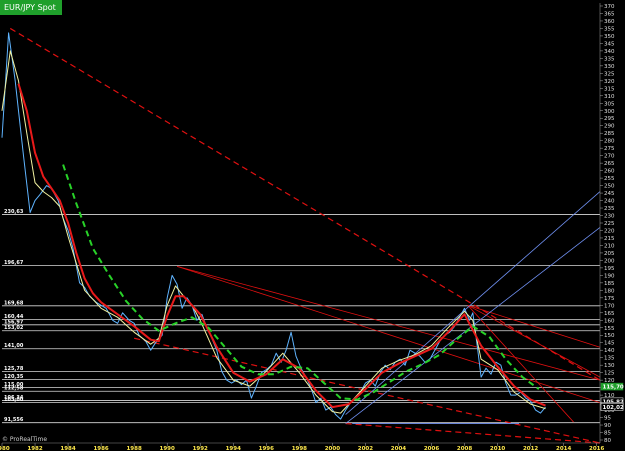 This screenshot has width=625, height=451. I want to click on x-tick-label: 1998, so click(299, 448).